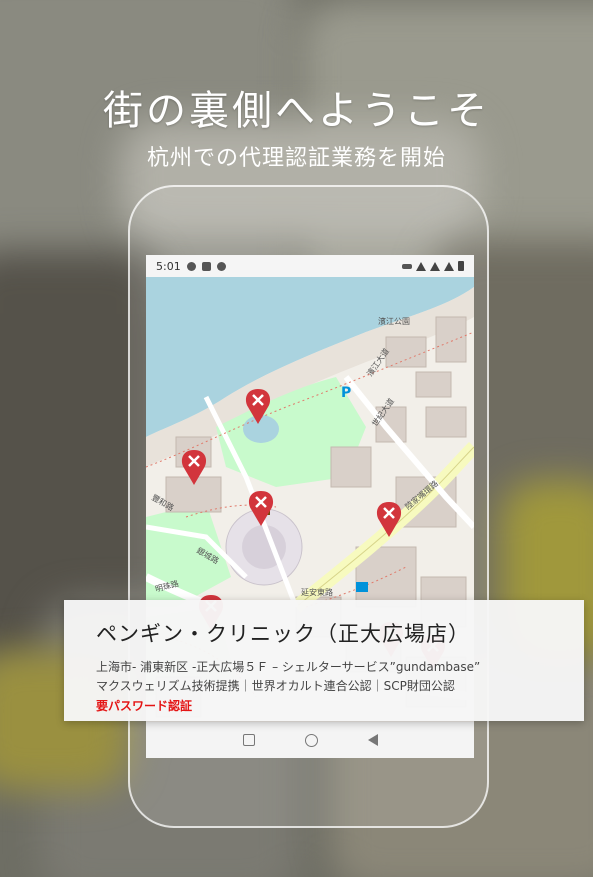 This screenshot has width=593, height=877. What do you see at coordinates (362, 587) in the screenshot?
I see `bus-stop-icon` at bounding box center [362, 587].